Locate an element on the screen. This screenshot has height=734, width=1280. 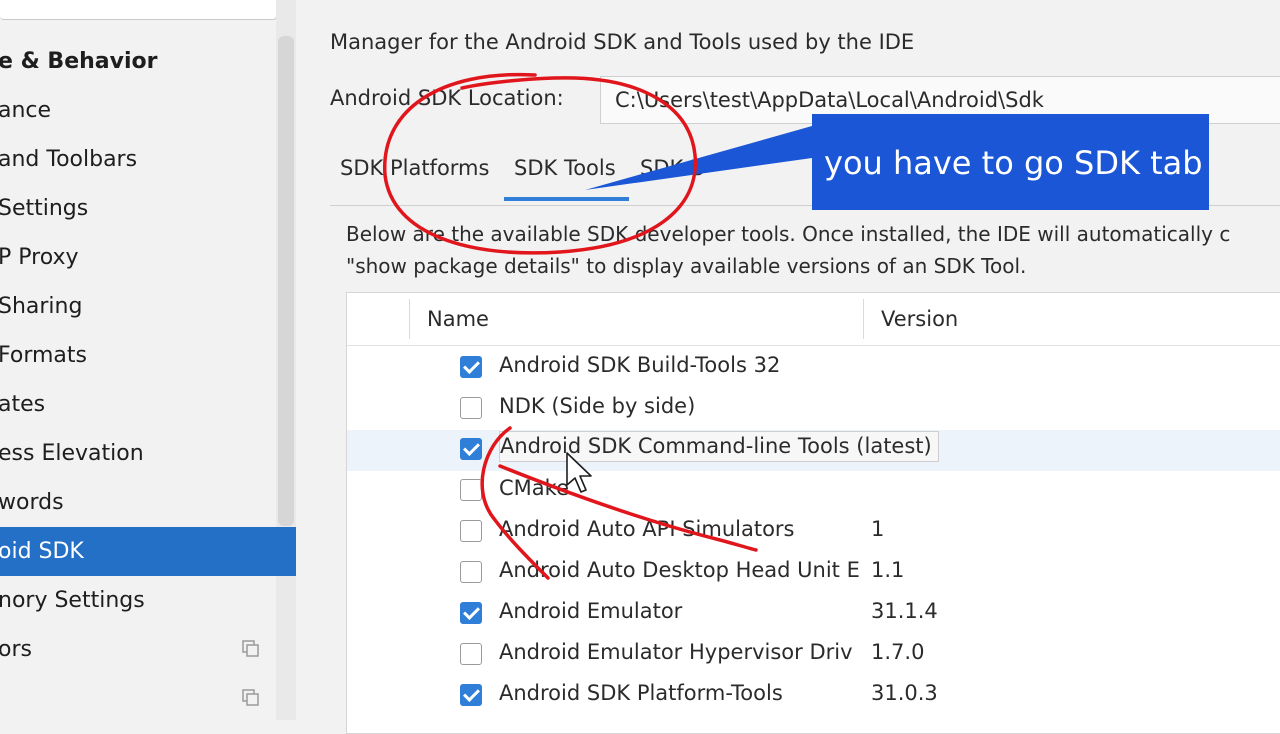
sidebar-item-data-sharing: Sharing is located at coordinates (148, 306).